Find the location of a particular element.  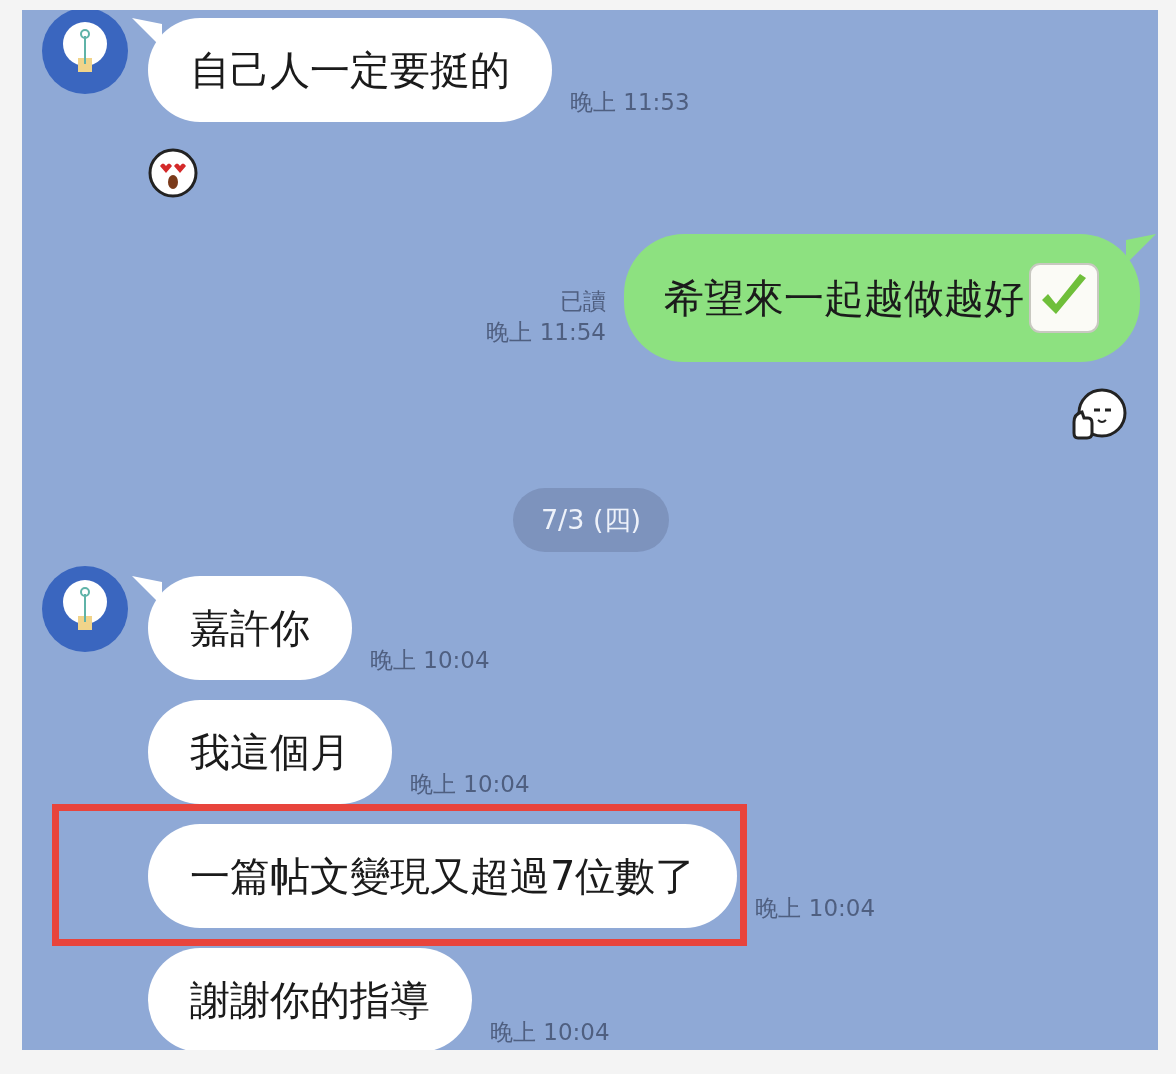

message-bubble: 謝謝你的指導 is located at coordinates (310, 999).